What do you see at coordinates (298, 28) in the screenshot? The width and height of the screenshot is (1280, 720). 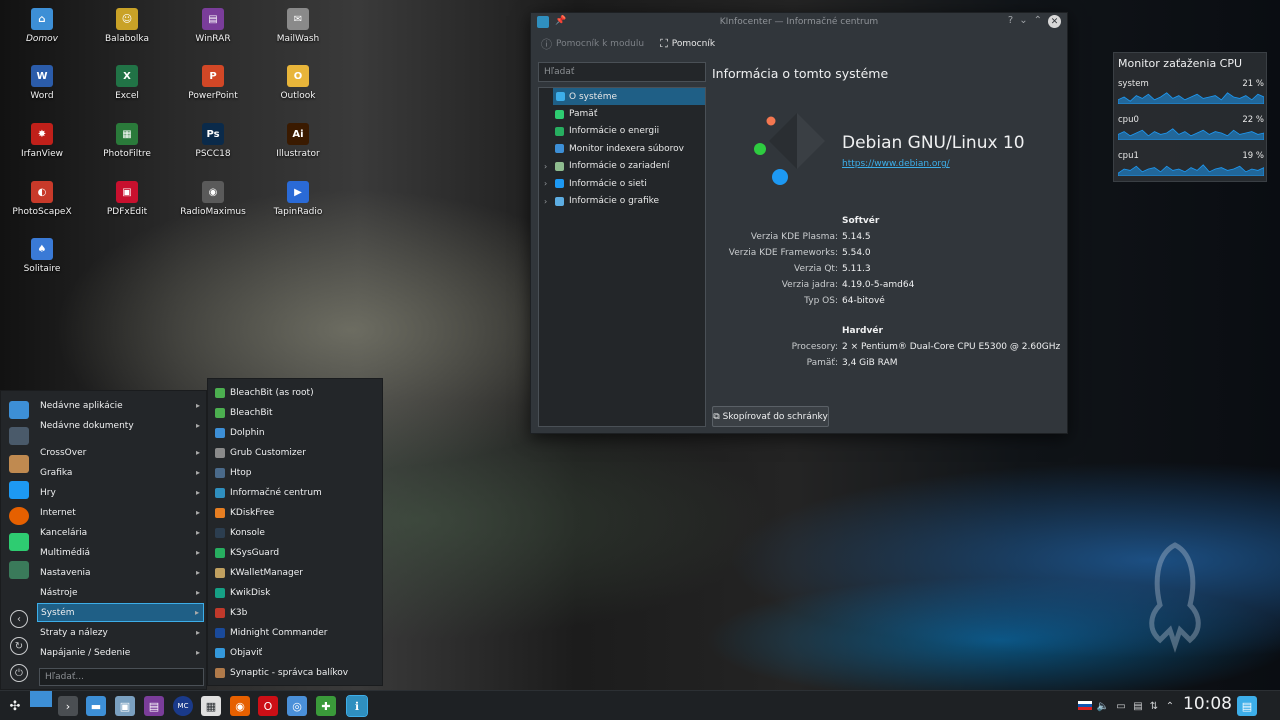 I see `desktop-icon-mailwash: ✉ MailWash` at bounding box center [298, 28].